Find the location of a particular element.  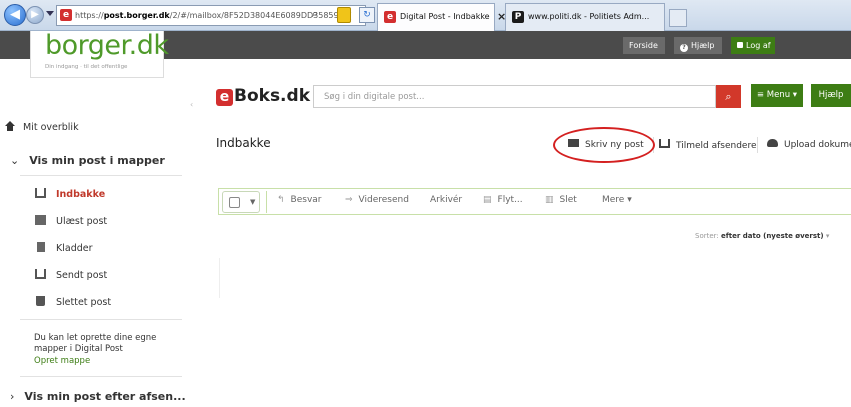

sent-icon is located at coordinates (40, 274).